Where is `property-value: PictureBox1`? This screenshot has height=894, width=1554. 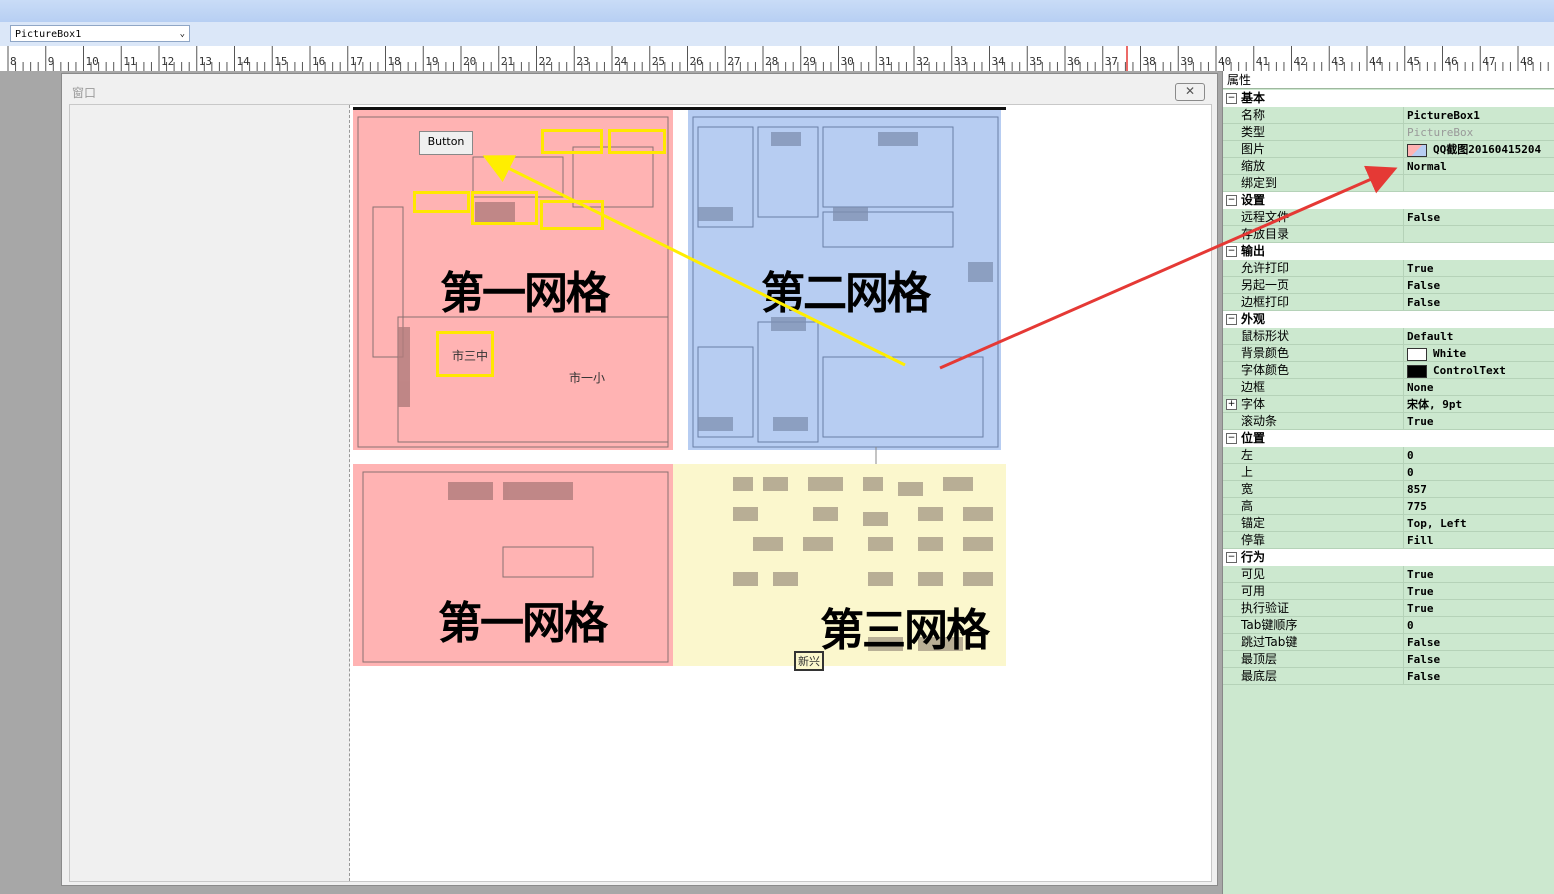 property-value: PictureBox1 is located at coordinates (1443, 115).